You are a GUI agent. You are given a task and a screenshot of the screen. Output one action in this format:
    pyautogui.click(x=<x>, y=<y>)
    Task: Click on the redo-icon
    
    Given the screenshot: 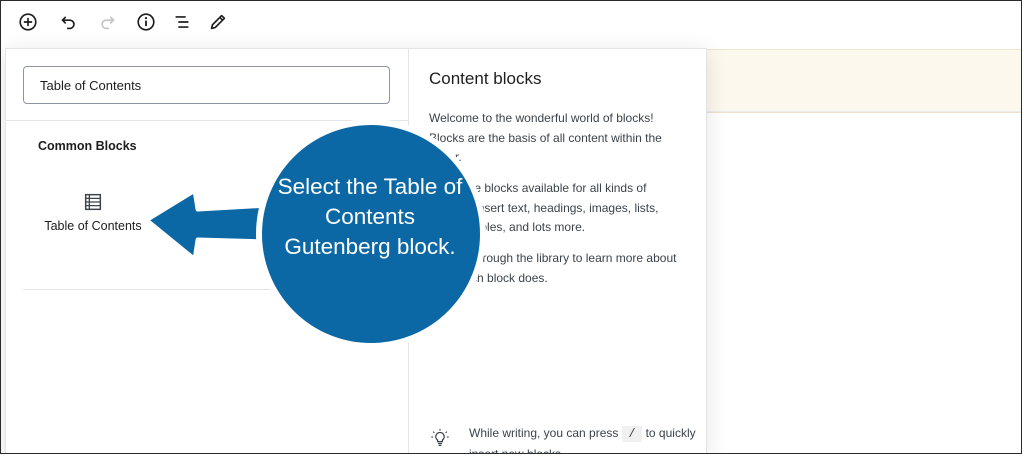 What is the action you would take?
    pyautogui.click(x=108, y=23)
    